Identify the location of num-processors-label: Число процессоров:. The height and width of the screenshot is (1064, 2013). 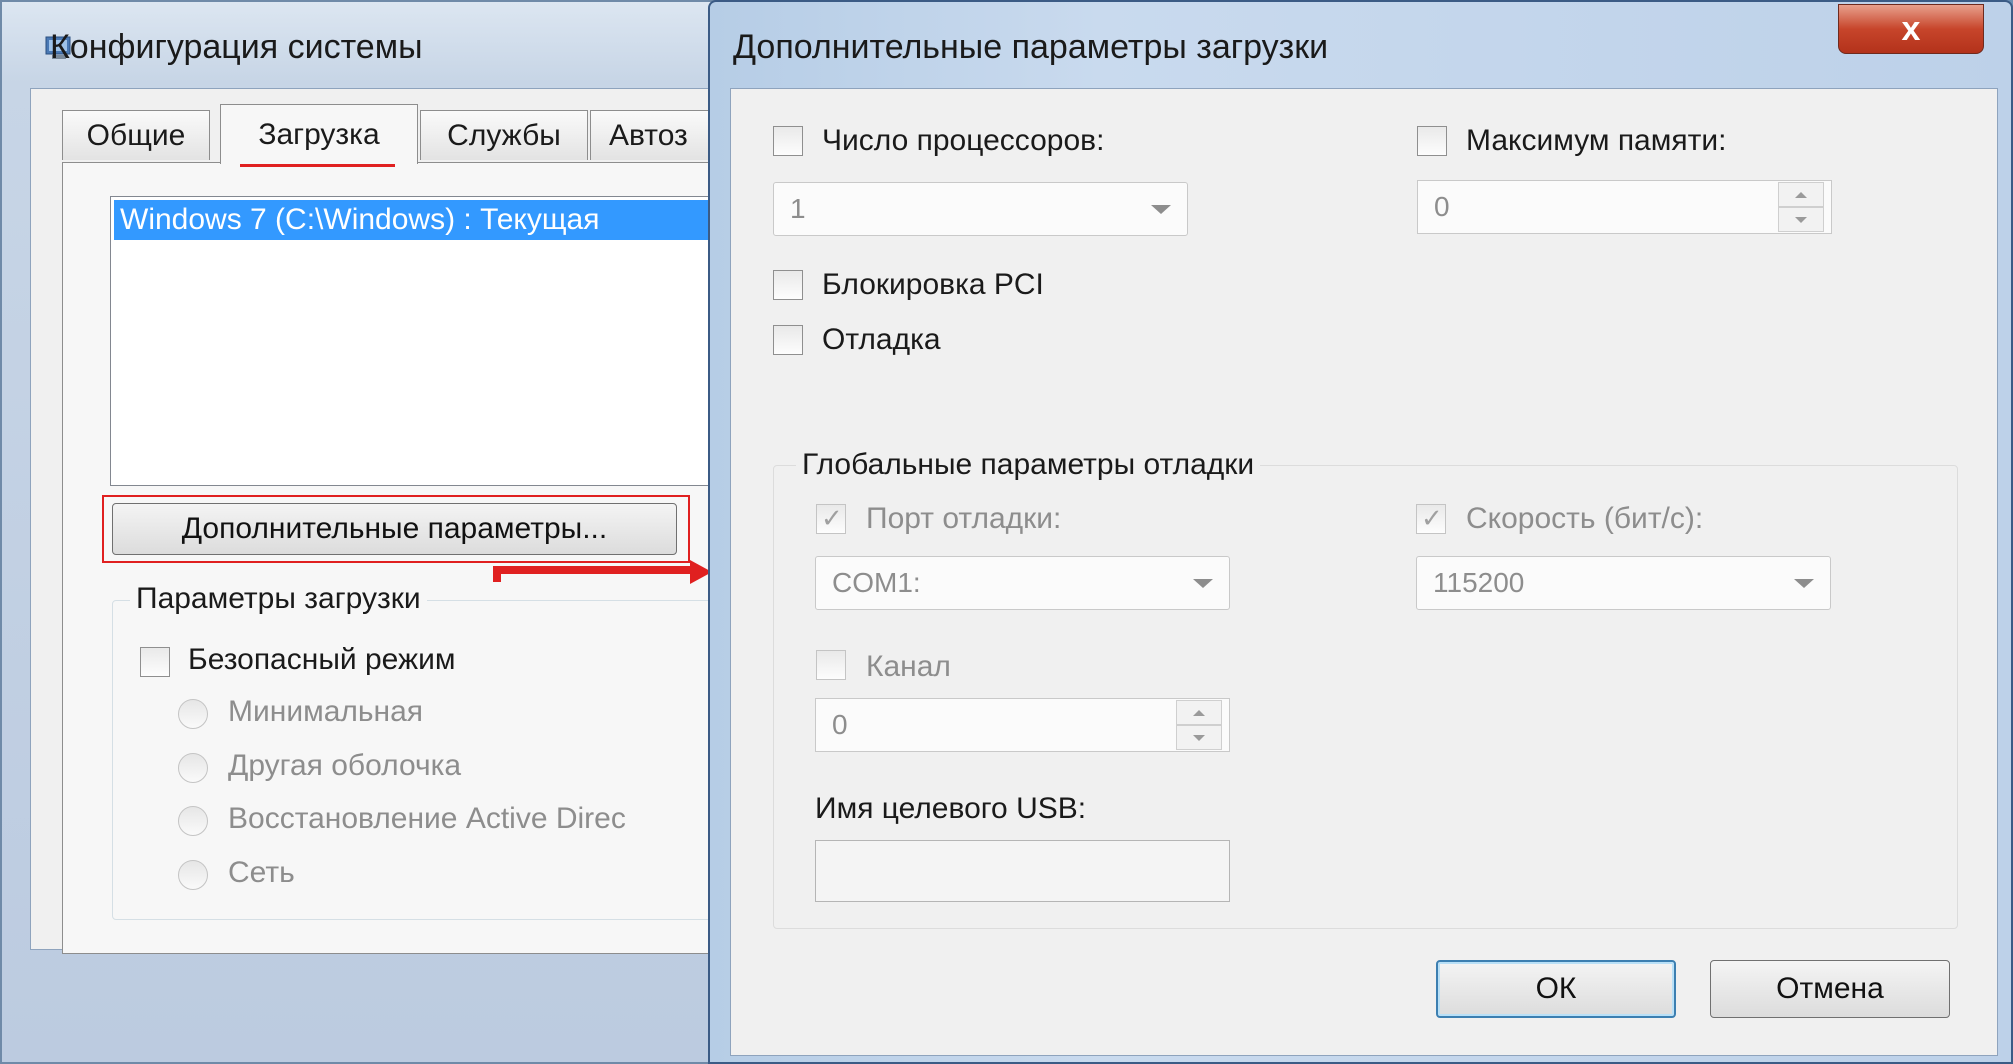
(963, 140).